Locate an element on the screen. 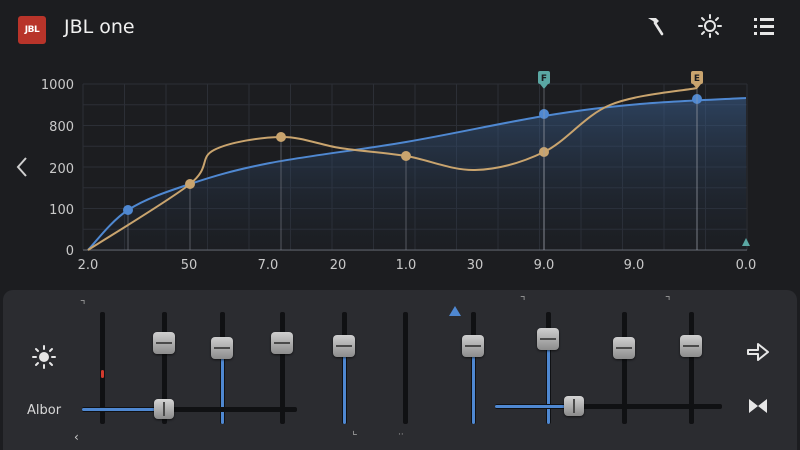 The height and width of the screenshot is (450, 800). left-arrow-icon: ‹ is located at coordinates (76, 437).